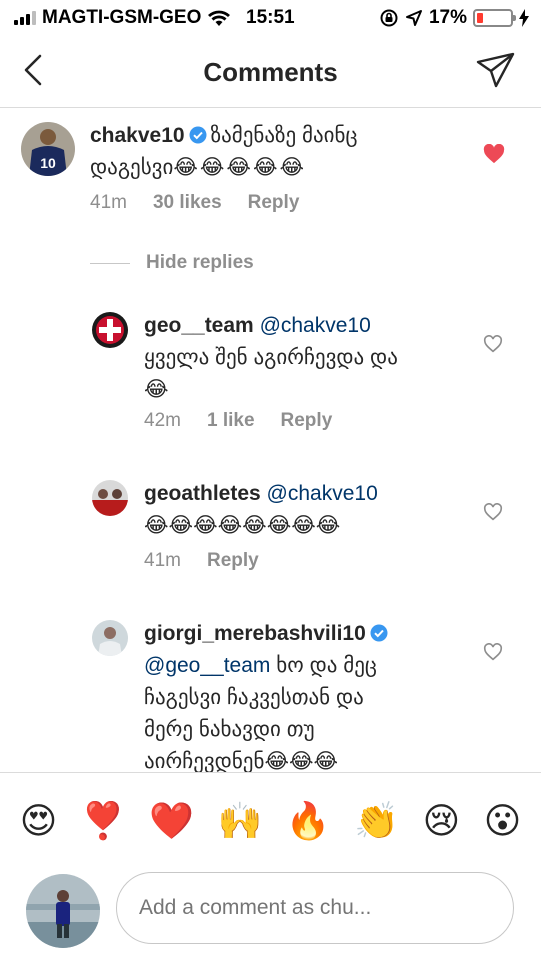 Image resolution: width=541 pixels, height=960 pixels. I want to click on reply-meta: 42m 1 like Reply, so click(238, 421).